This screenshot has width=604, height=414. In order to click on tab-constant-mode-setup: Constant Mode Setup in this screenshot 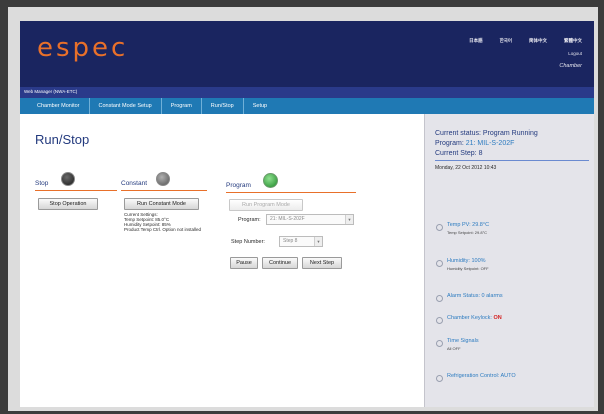, I will do `click(126, 106)`.